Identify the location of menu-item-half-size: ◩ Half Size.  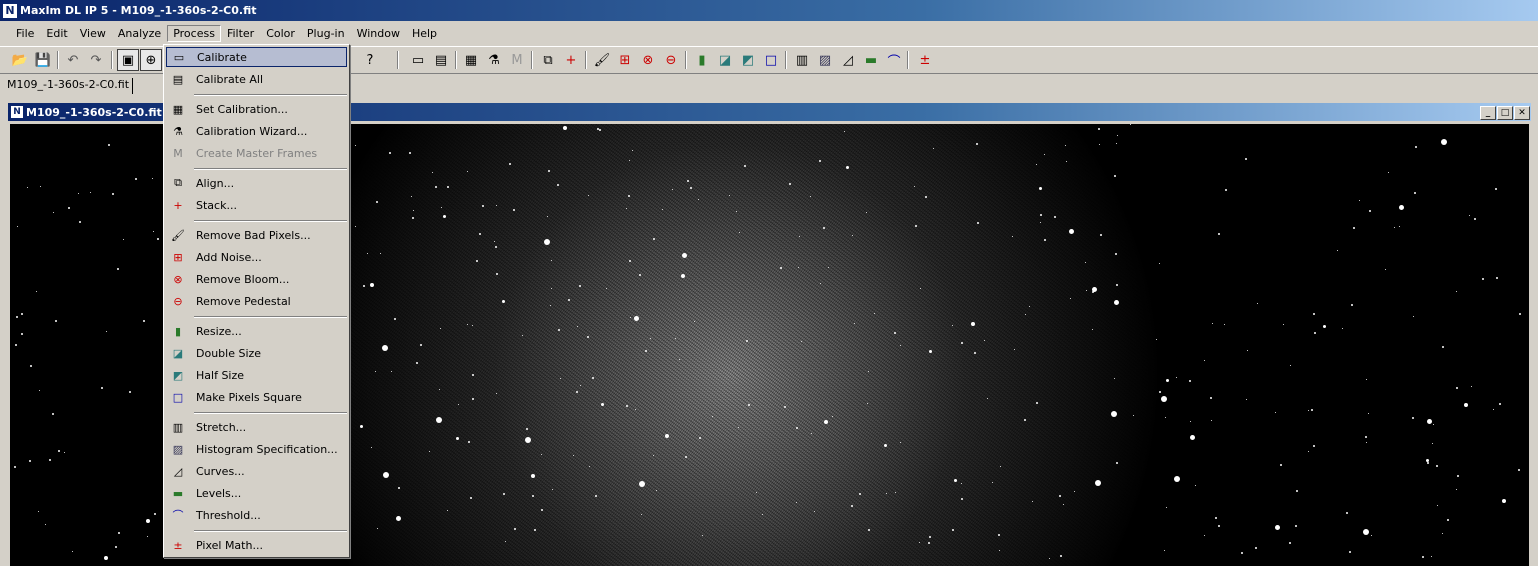
(256, 375).